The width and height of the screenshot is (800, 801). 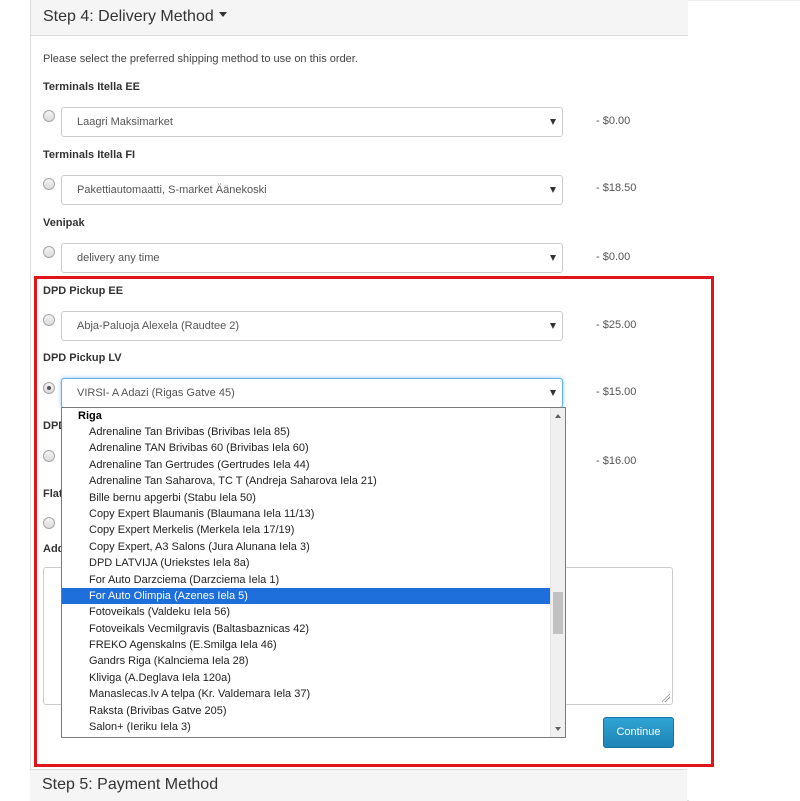 I want to click on radio-flat, so click(x=49, y=523).